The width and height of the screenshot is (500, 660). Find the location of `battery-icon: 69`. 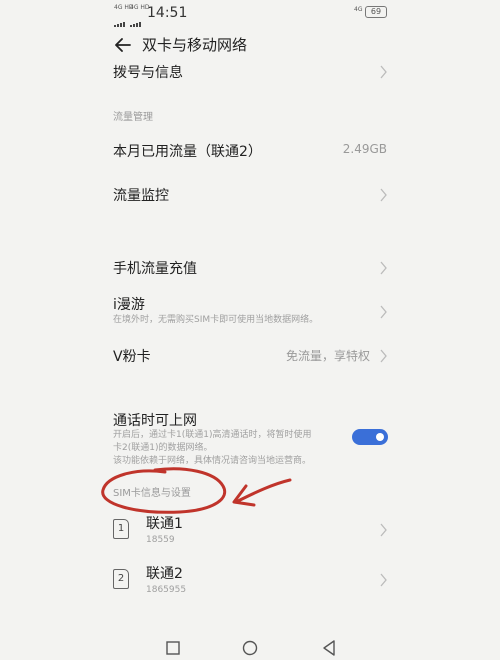

battery-icon: 69 is located at coordinates (376, 12).